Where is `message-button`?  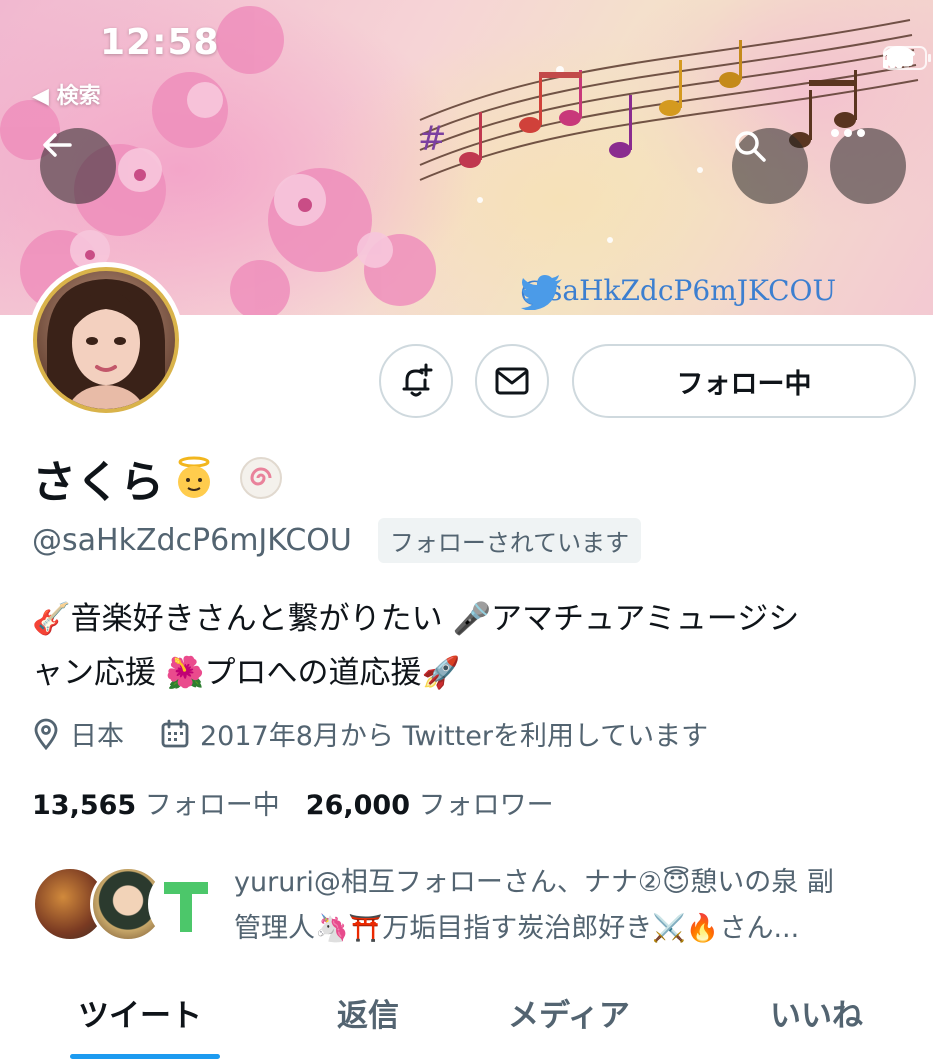
message-button is located at coordinates (512, 381).